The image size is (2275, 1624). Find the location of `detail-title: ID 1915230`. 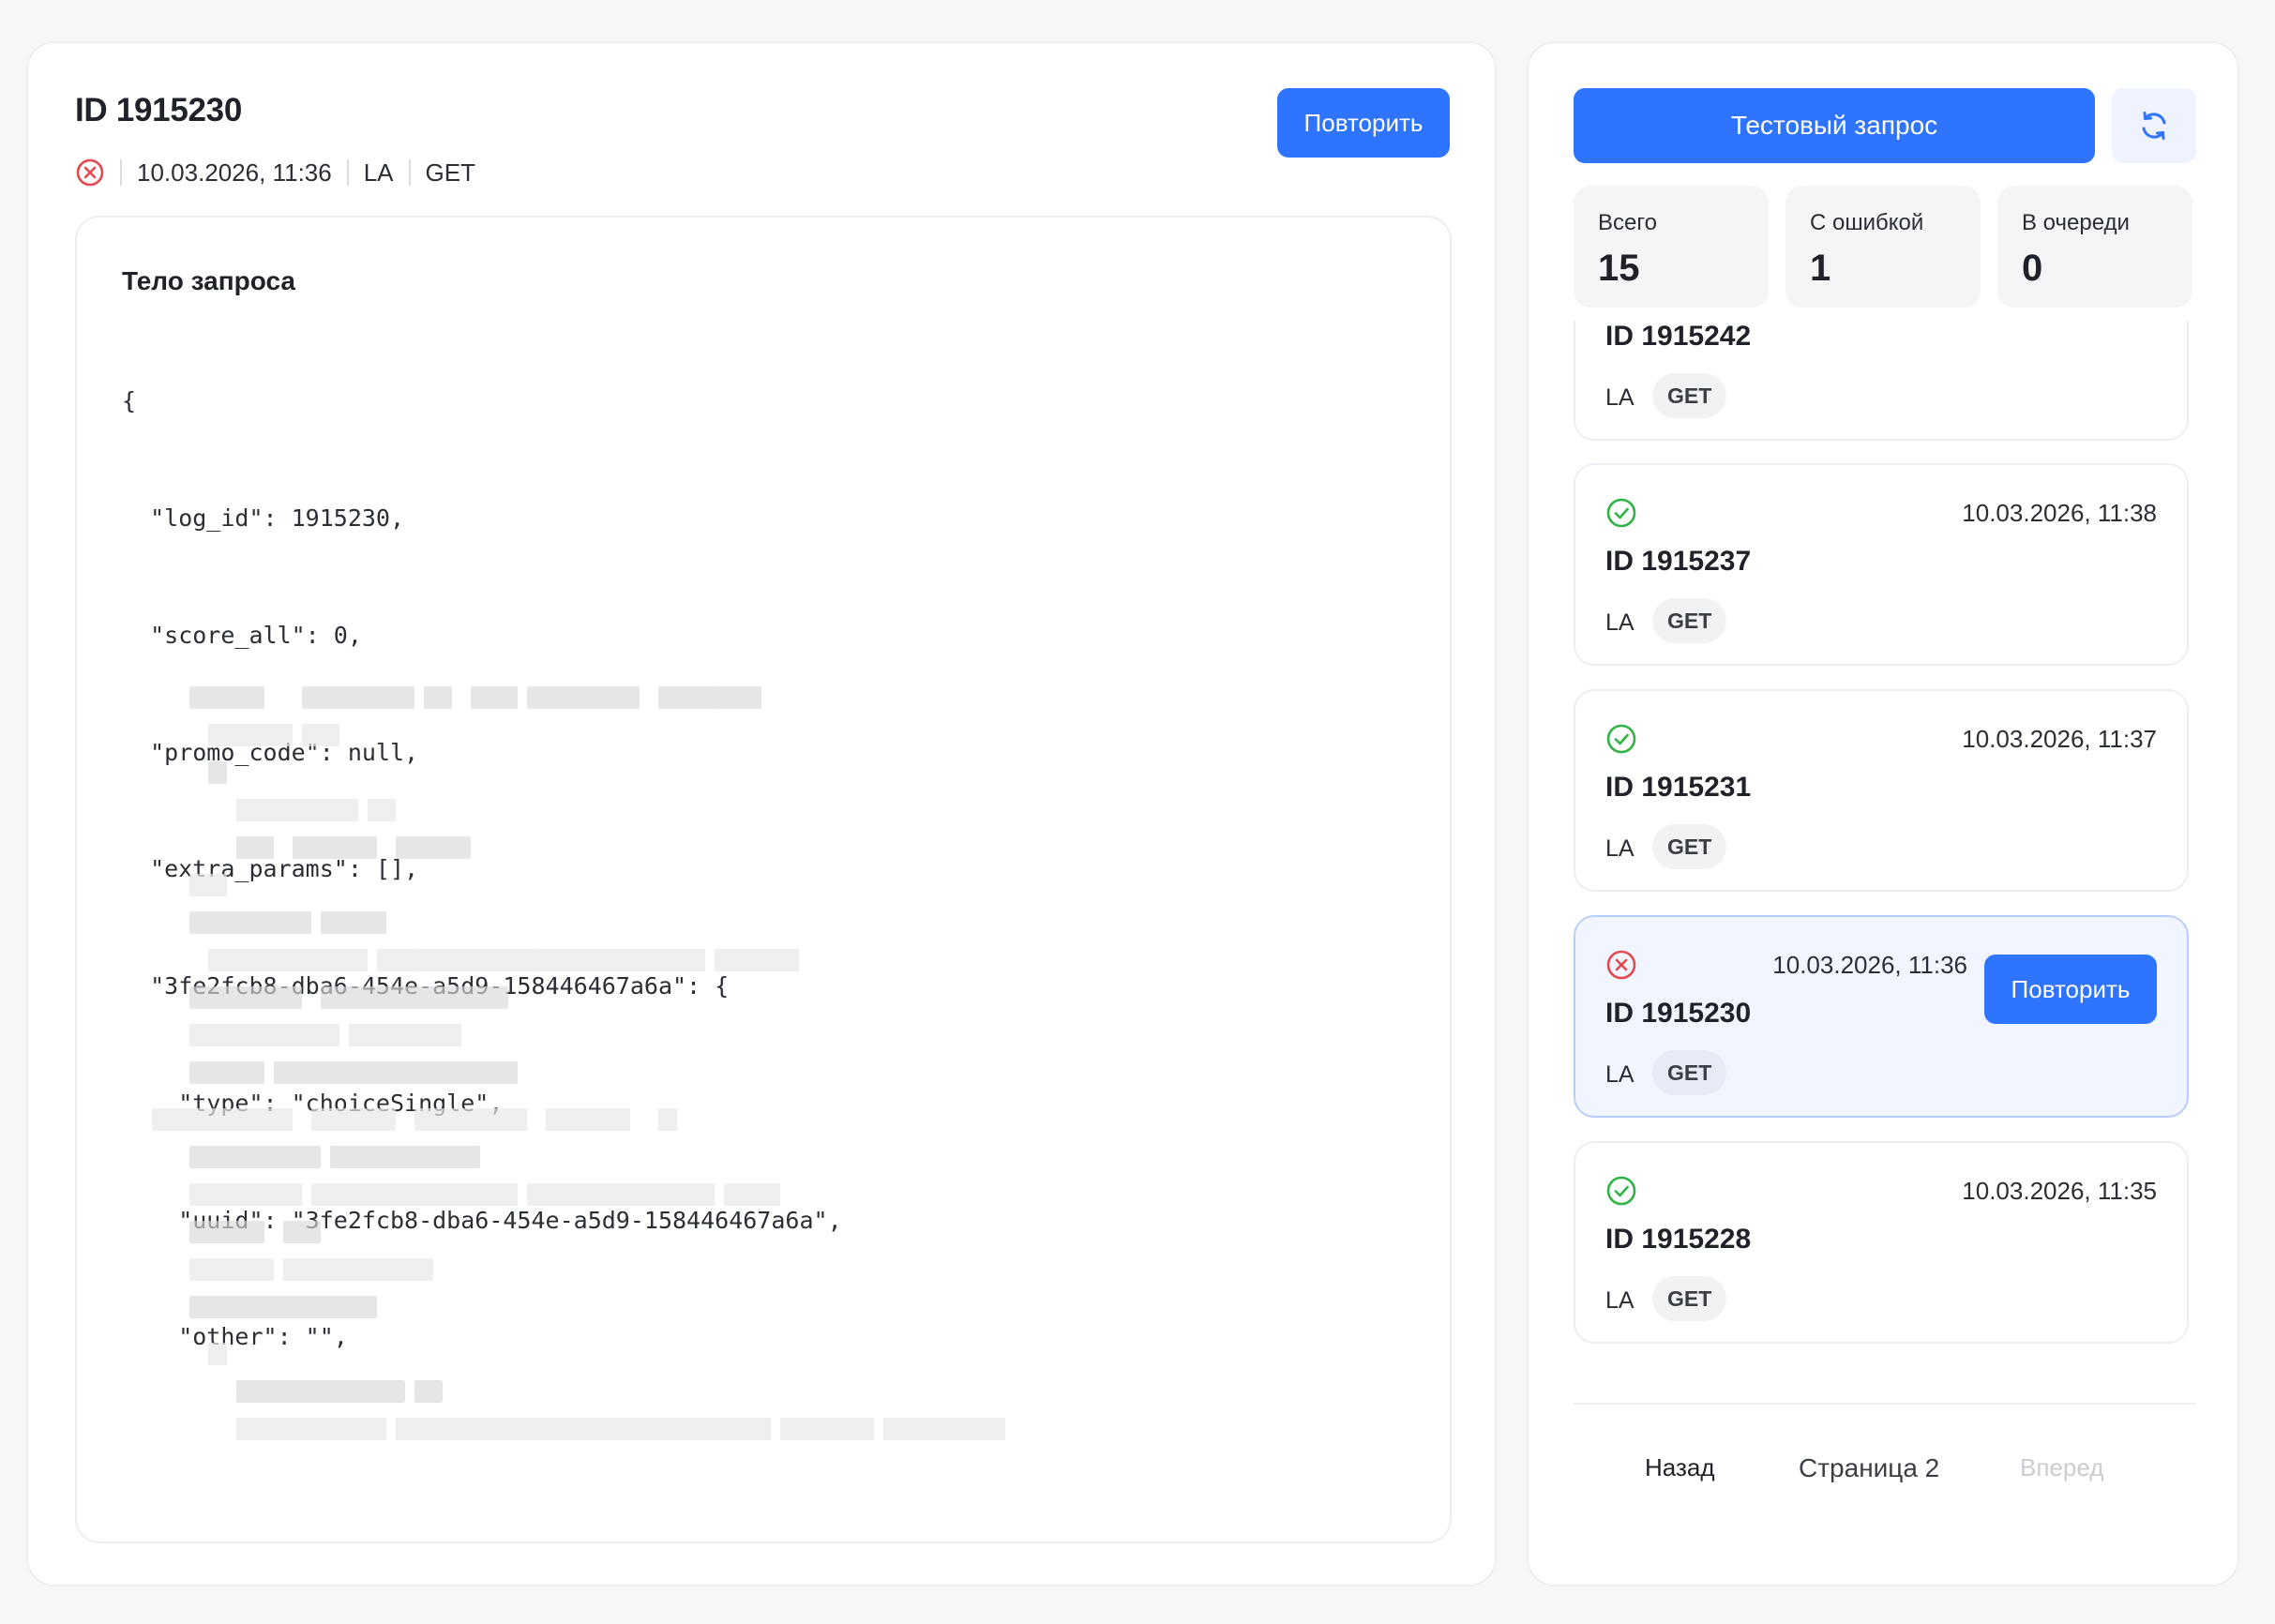

detail-title: ID 1915230 is located at coordinates (158, 110).